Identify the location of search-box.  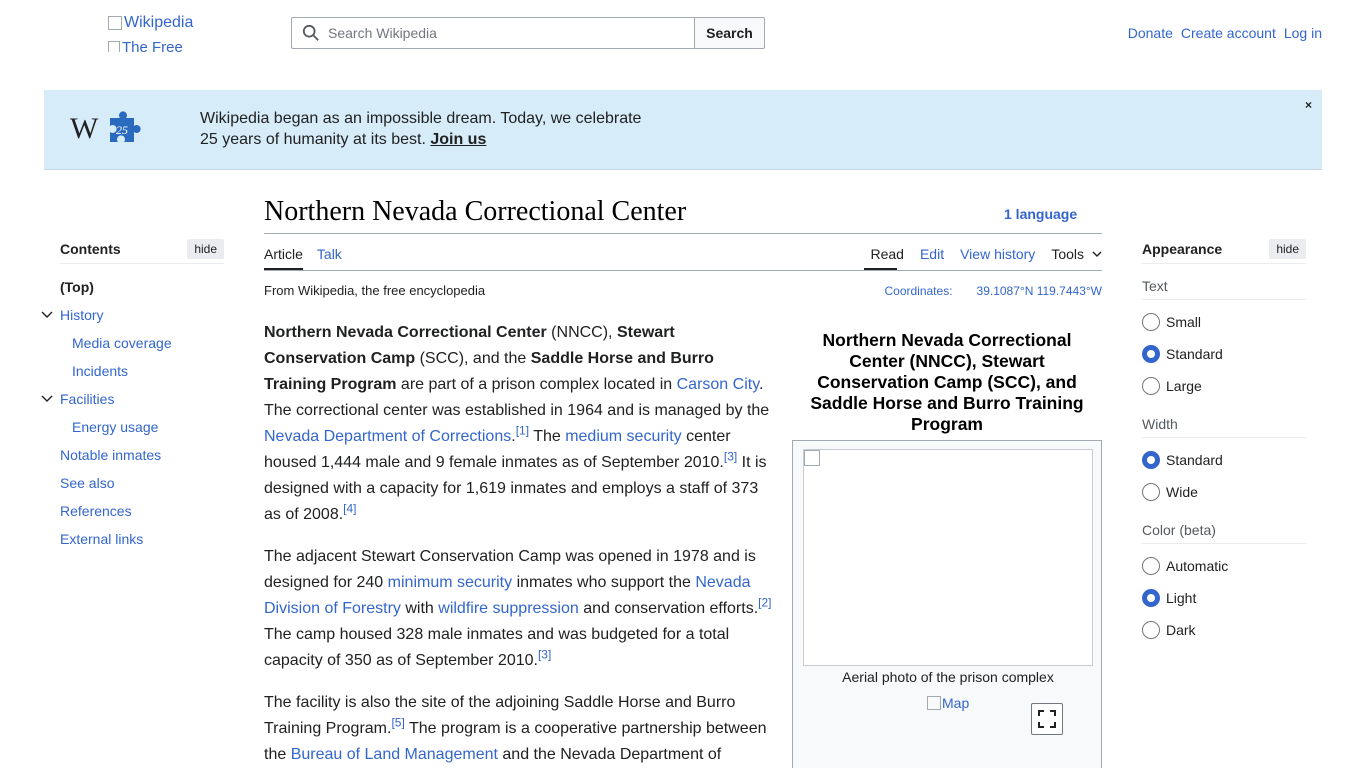
(492, 33).